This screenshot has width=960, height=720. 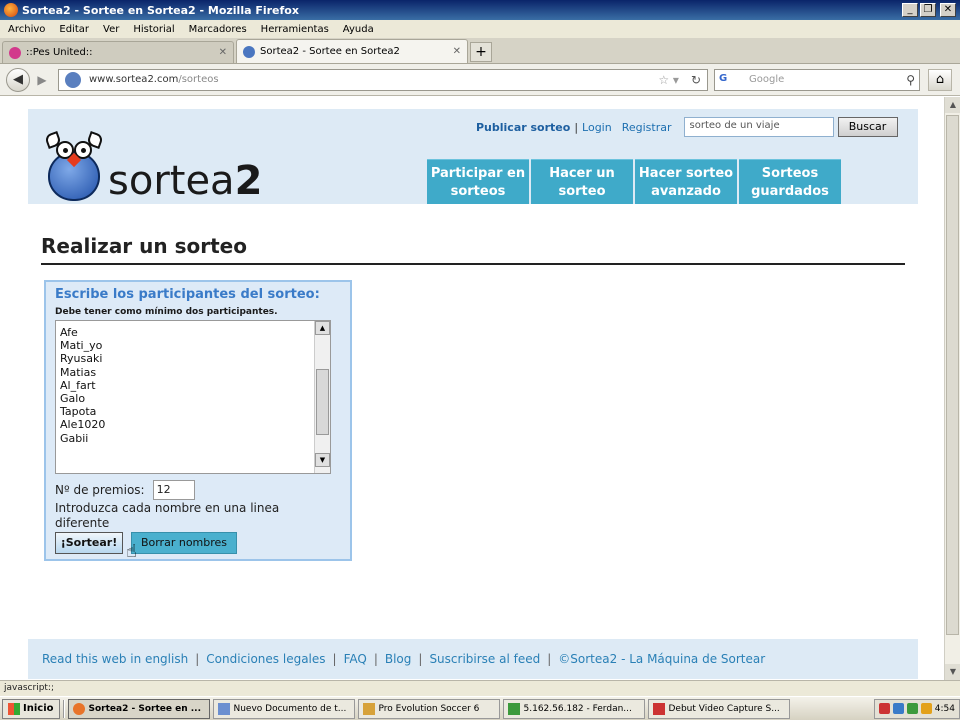 What do you see at coordinates (14, 708) in the screenshot?
I see `windows-logo-icon` at bounding box center [14, 708].